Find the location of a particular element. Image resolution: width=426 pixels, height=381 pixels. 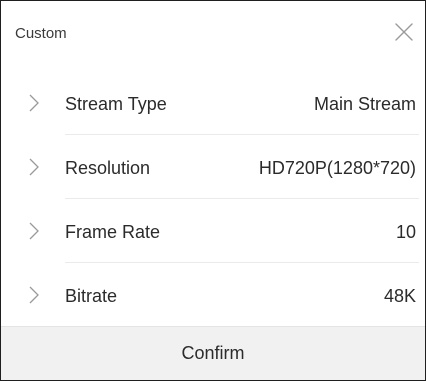

confirm-button: Confirm is located at coordinates (213, 353).